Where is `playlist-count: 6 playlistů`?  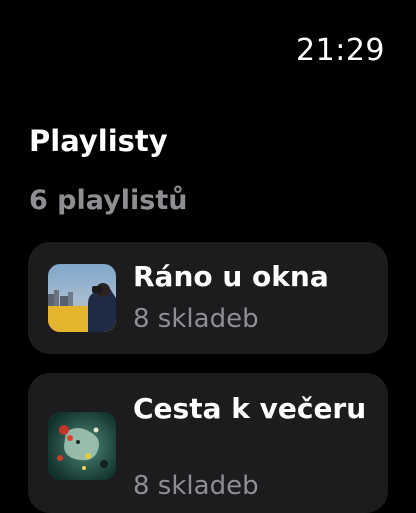
playlist-count: 6 playlistů is located at coordinates (108, 200).